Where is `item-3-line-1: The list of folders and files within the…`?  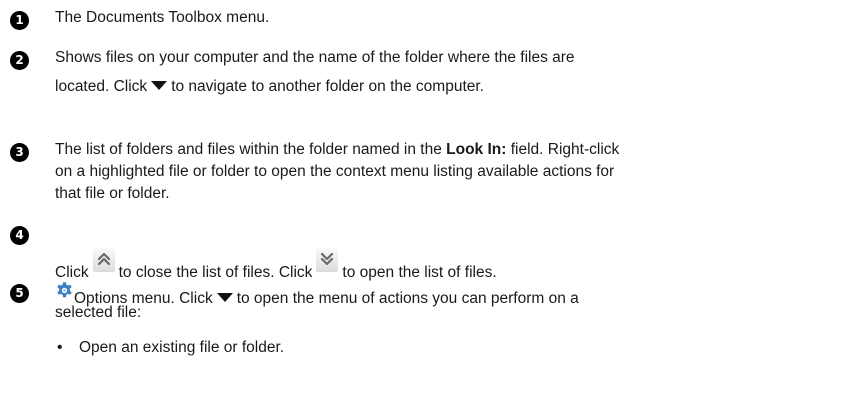 item-3-line-1: The list of folders and files within the… is located at coordinates (337, 150).